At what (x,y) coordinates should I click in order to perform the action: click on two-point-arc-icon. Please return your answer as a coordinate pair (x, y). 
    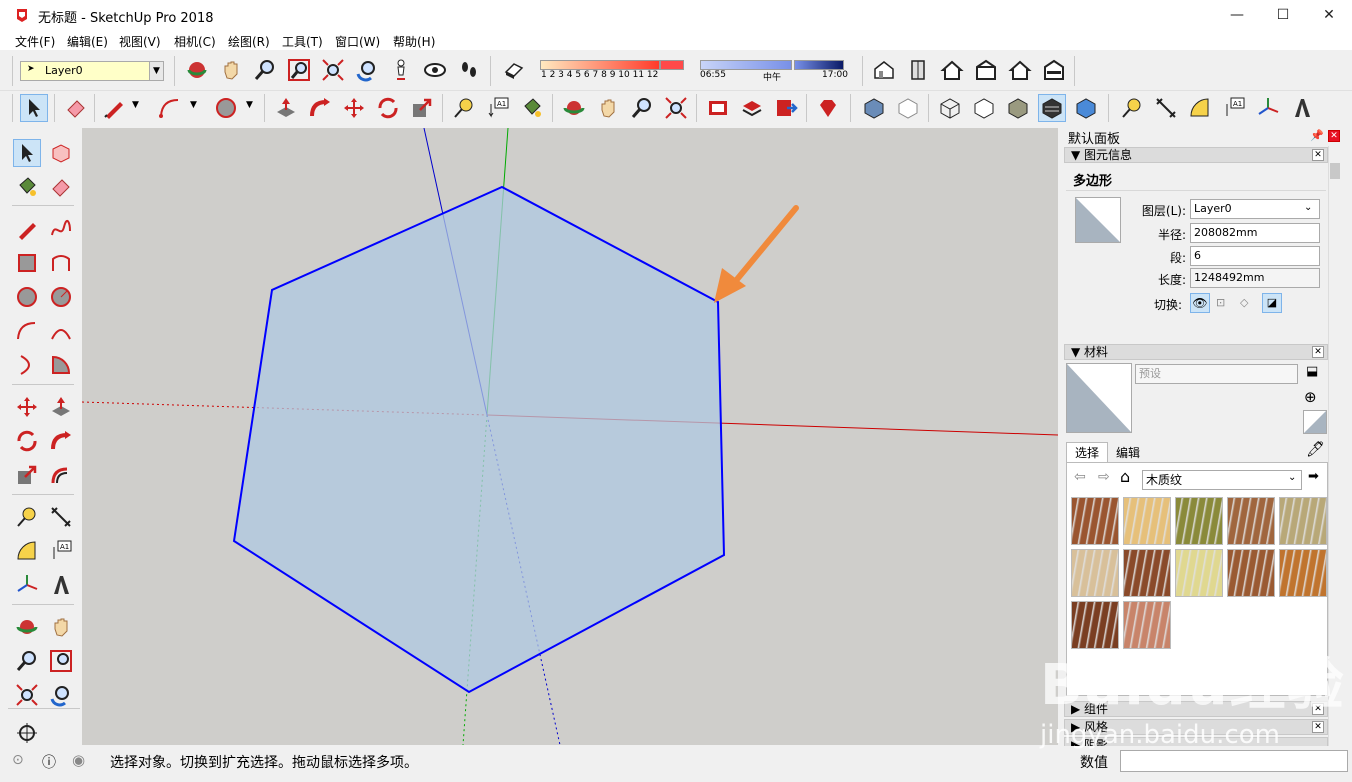
    Looking at the image, I should click on (61, 331).